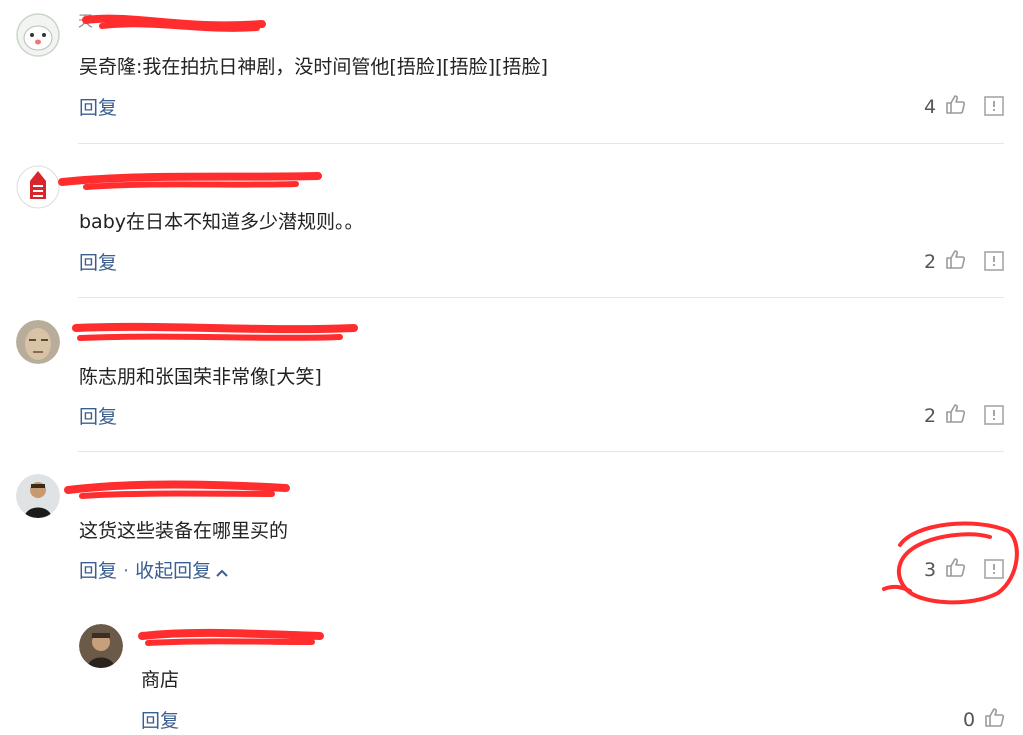 Image resolution: width=1023 pixels, height=735 pixels. I want to click on username-redacted: 天, so click(172, 21).